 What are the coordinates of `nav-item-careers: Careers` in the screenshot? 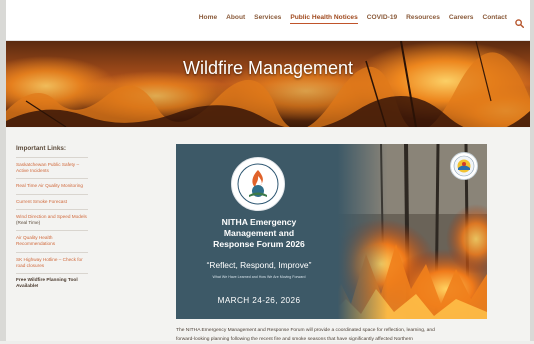 It's located at (461, 19).